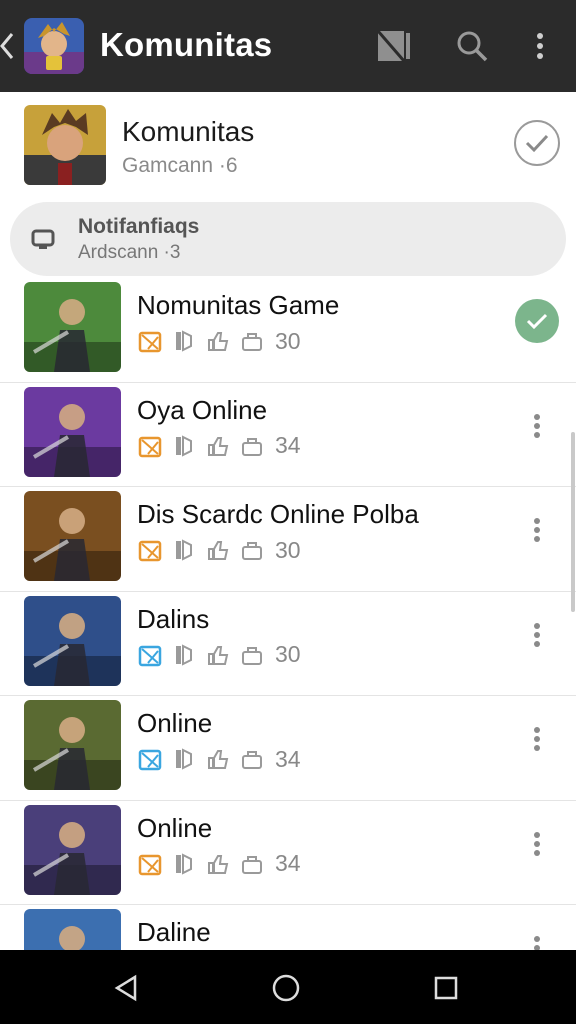 This screenshot has width=576, height=1024. I want to click on hero-logo-icon, so click(54, 46).